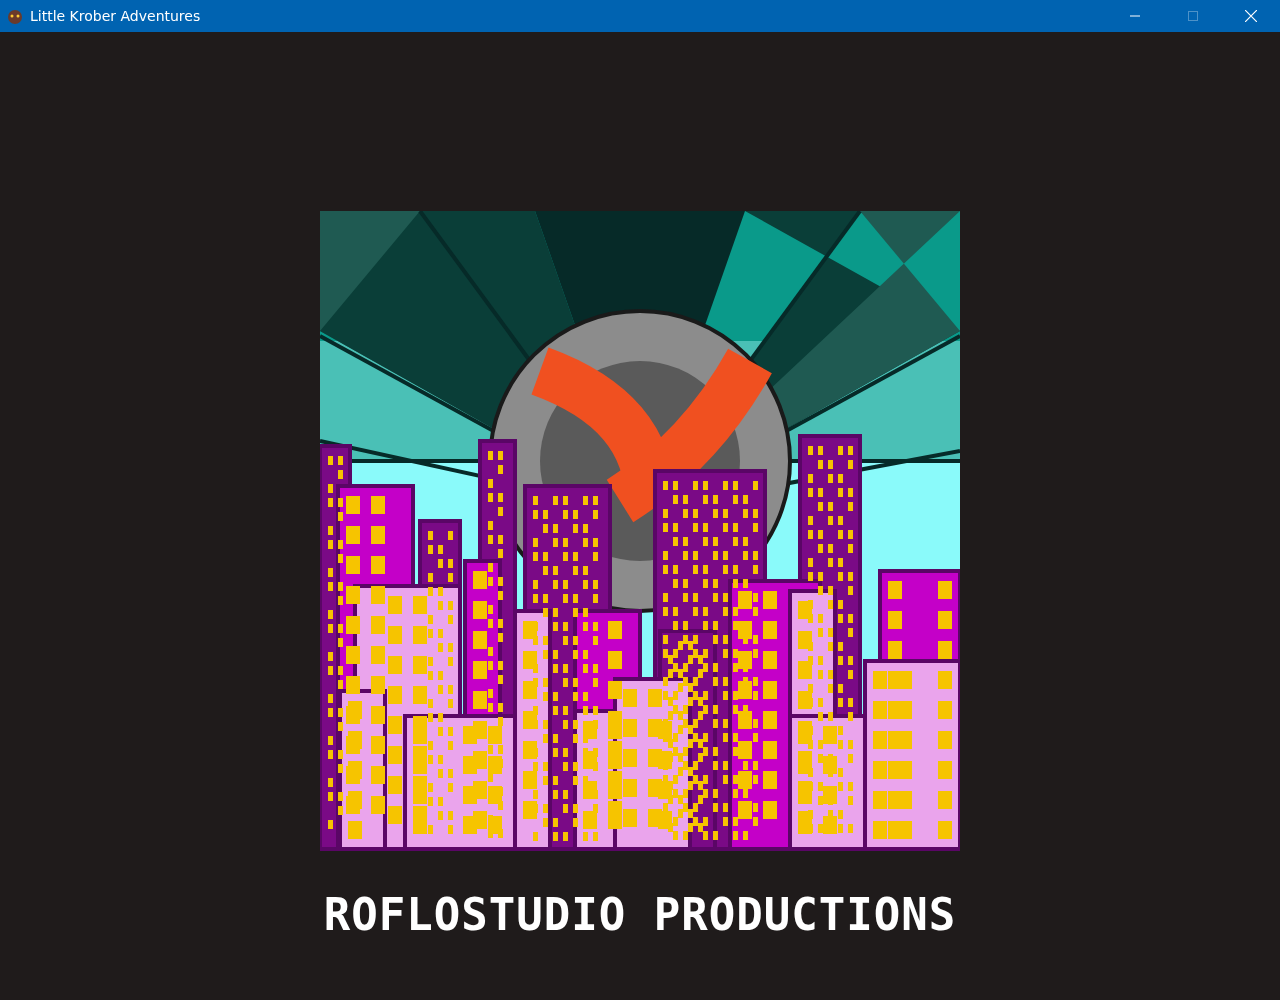 This screenshot has height=1000, width=1280. I want to click on close-icon, so click(1251, 16).